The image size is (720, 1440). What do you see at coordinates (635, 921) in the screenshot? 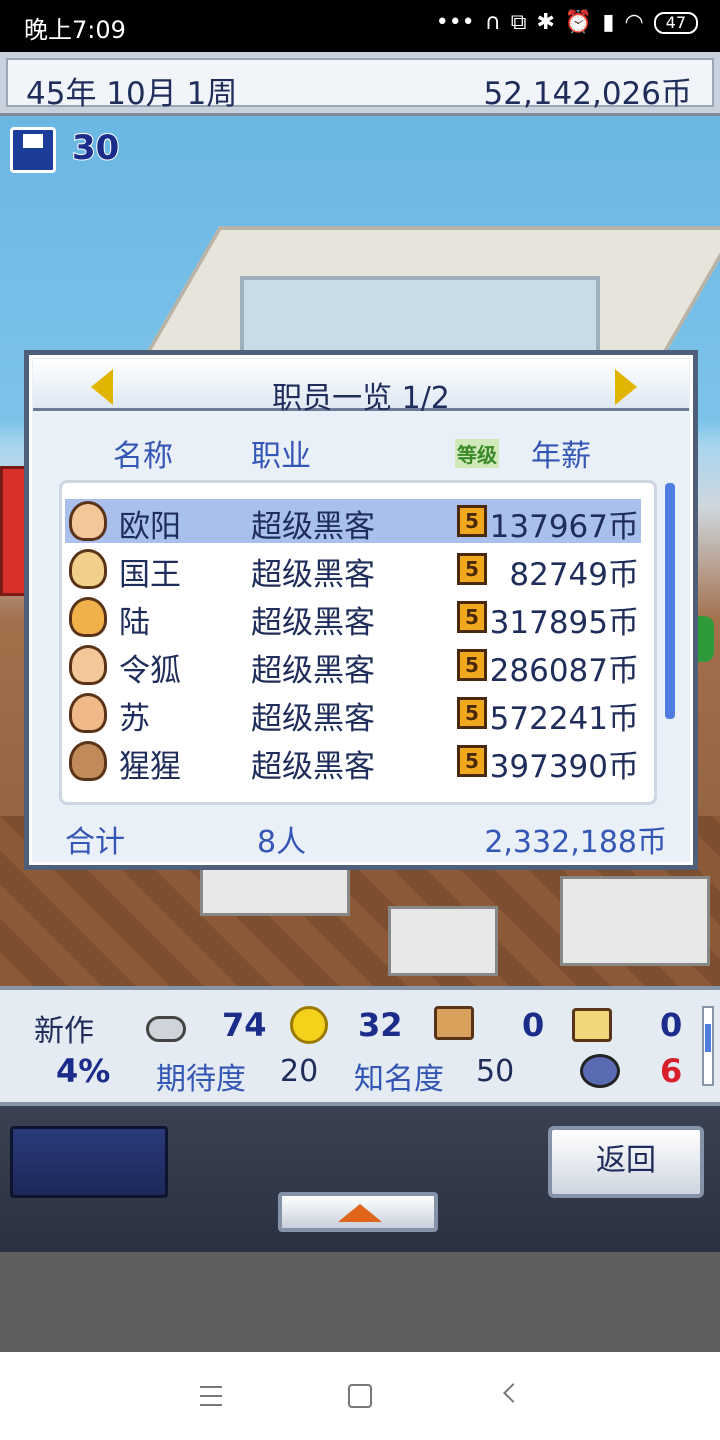
I see `bookshelf` at bounding box center [635, 921].